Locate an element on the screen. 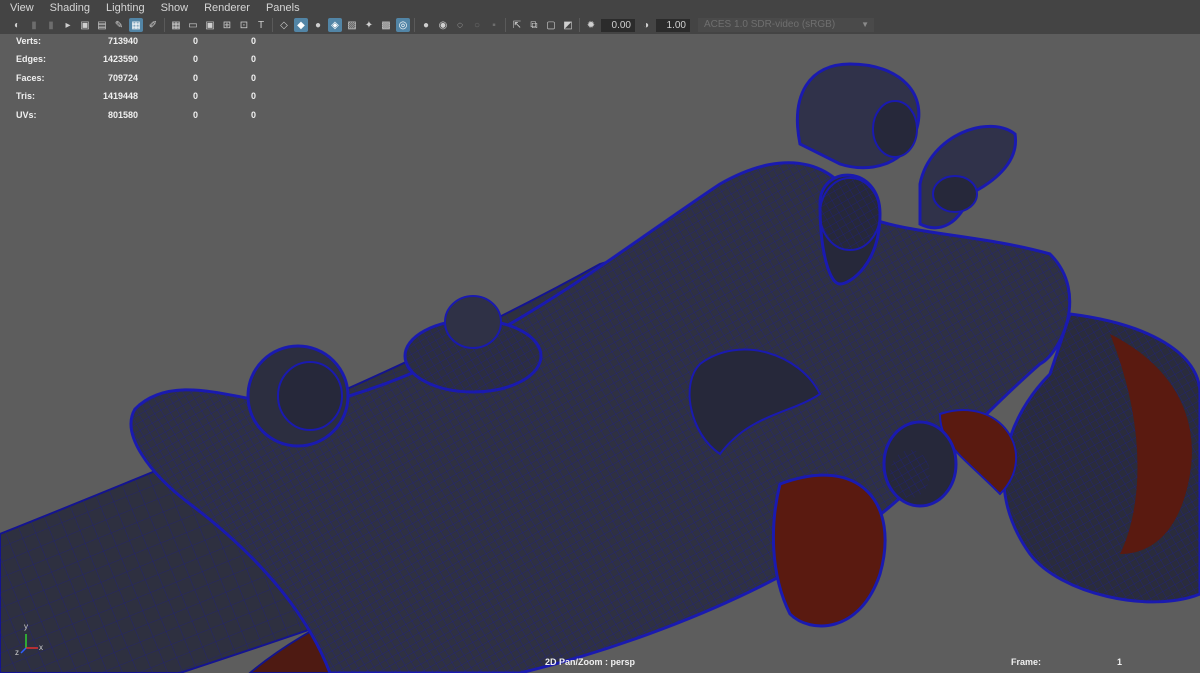  hud-label: Verts: is located at coordinates (29, 41).